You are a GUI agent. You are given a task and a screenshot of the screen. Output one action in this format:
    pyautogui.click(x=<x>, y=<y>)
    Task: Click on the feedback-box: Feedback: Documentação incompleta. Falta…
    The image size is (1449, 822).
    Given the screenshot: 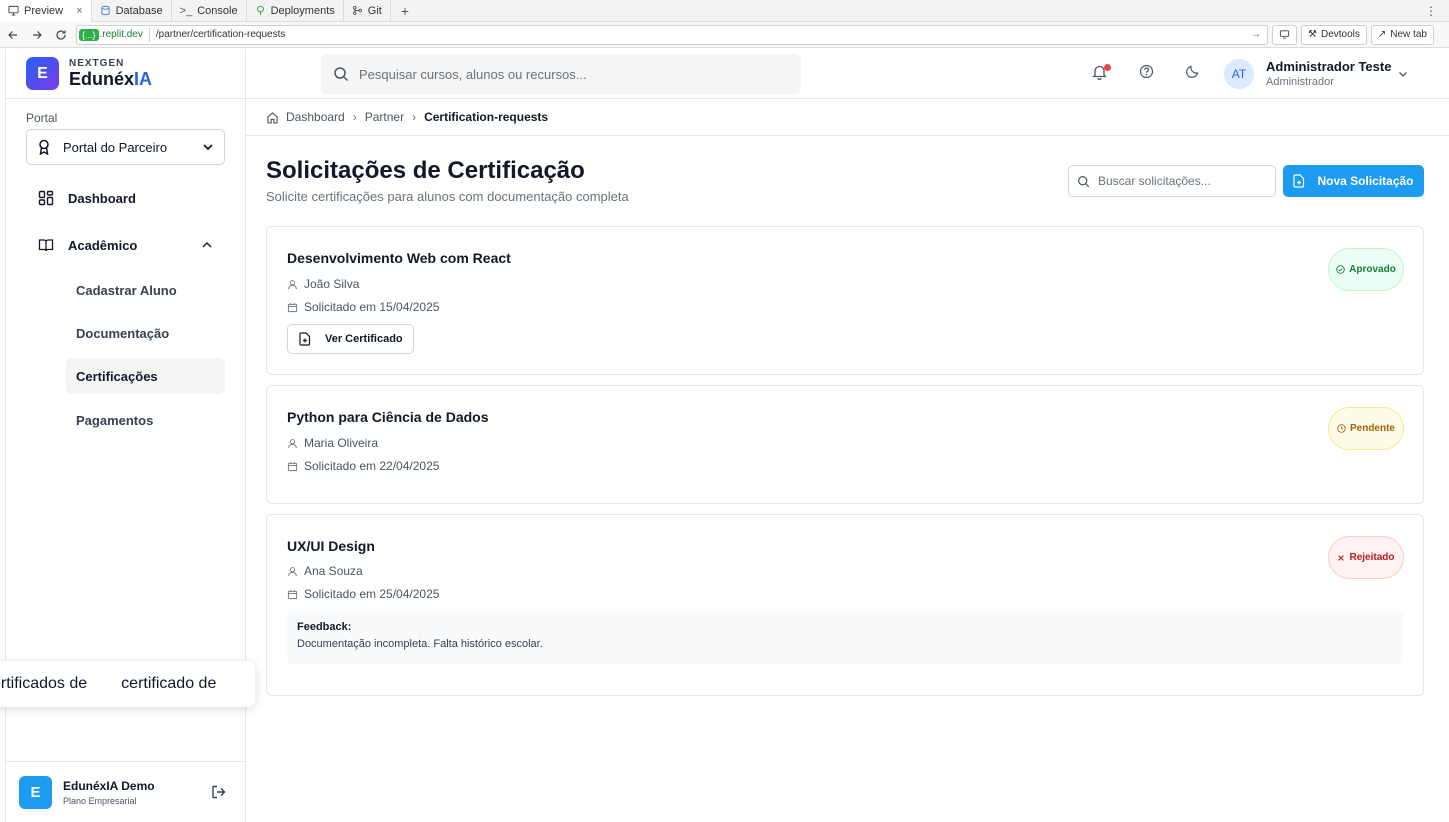 What is the action you would take?
    pyautogui.click(x=845, y=637)
    